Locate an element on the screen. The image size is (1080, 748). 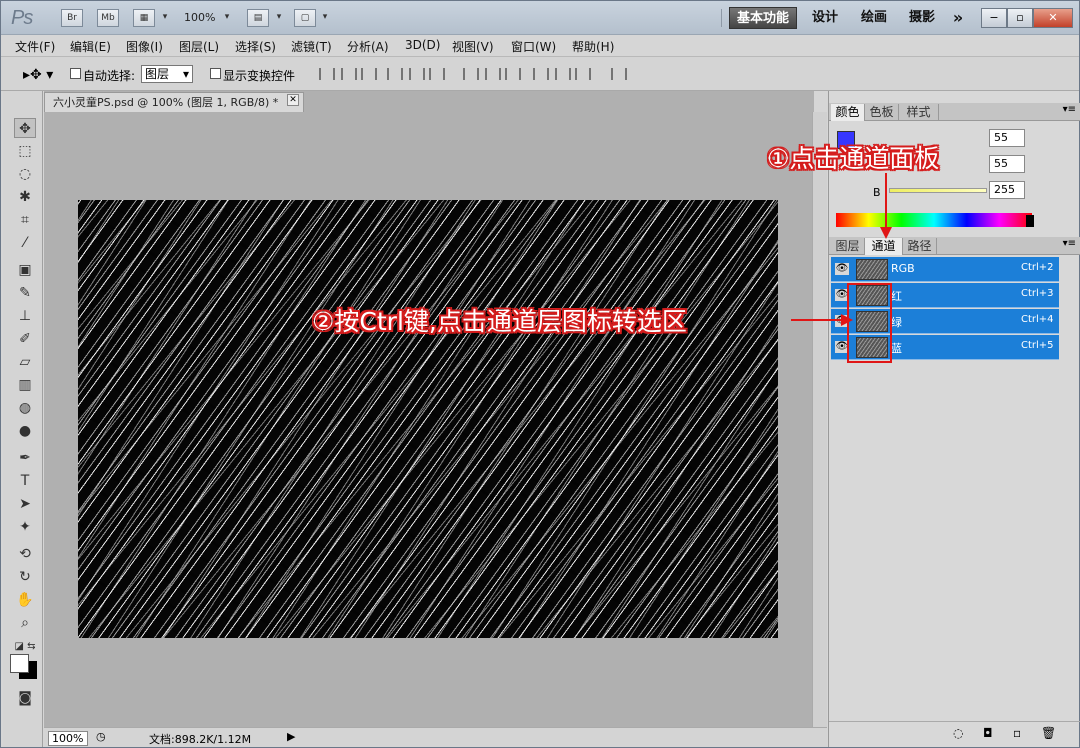
vertical-scrollbar is located at coordinates (819, 419).